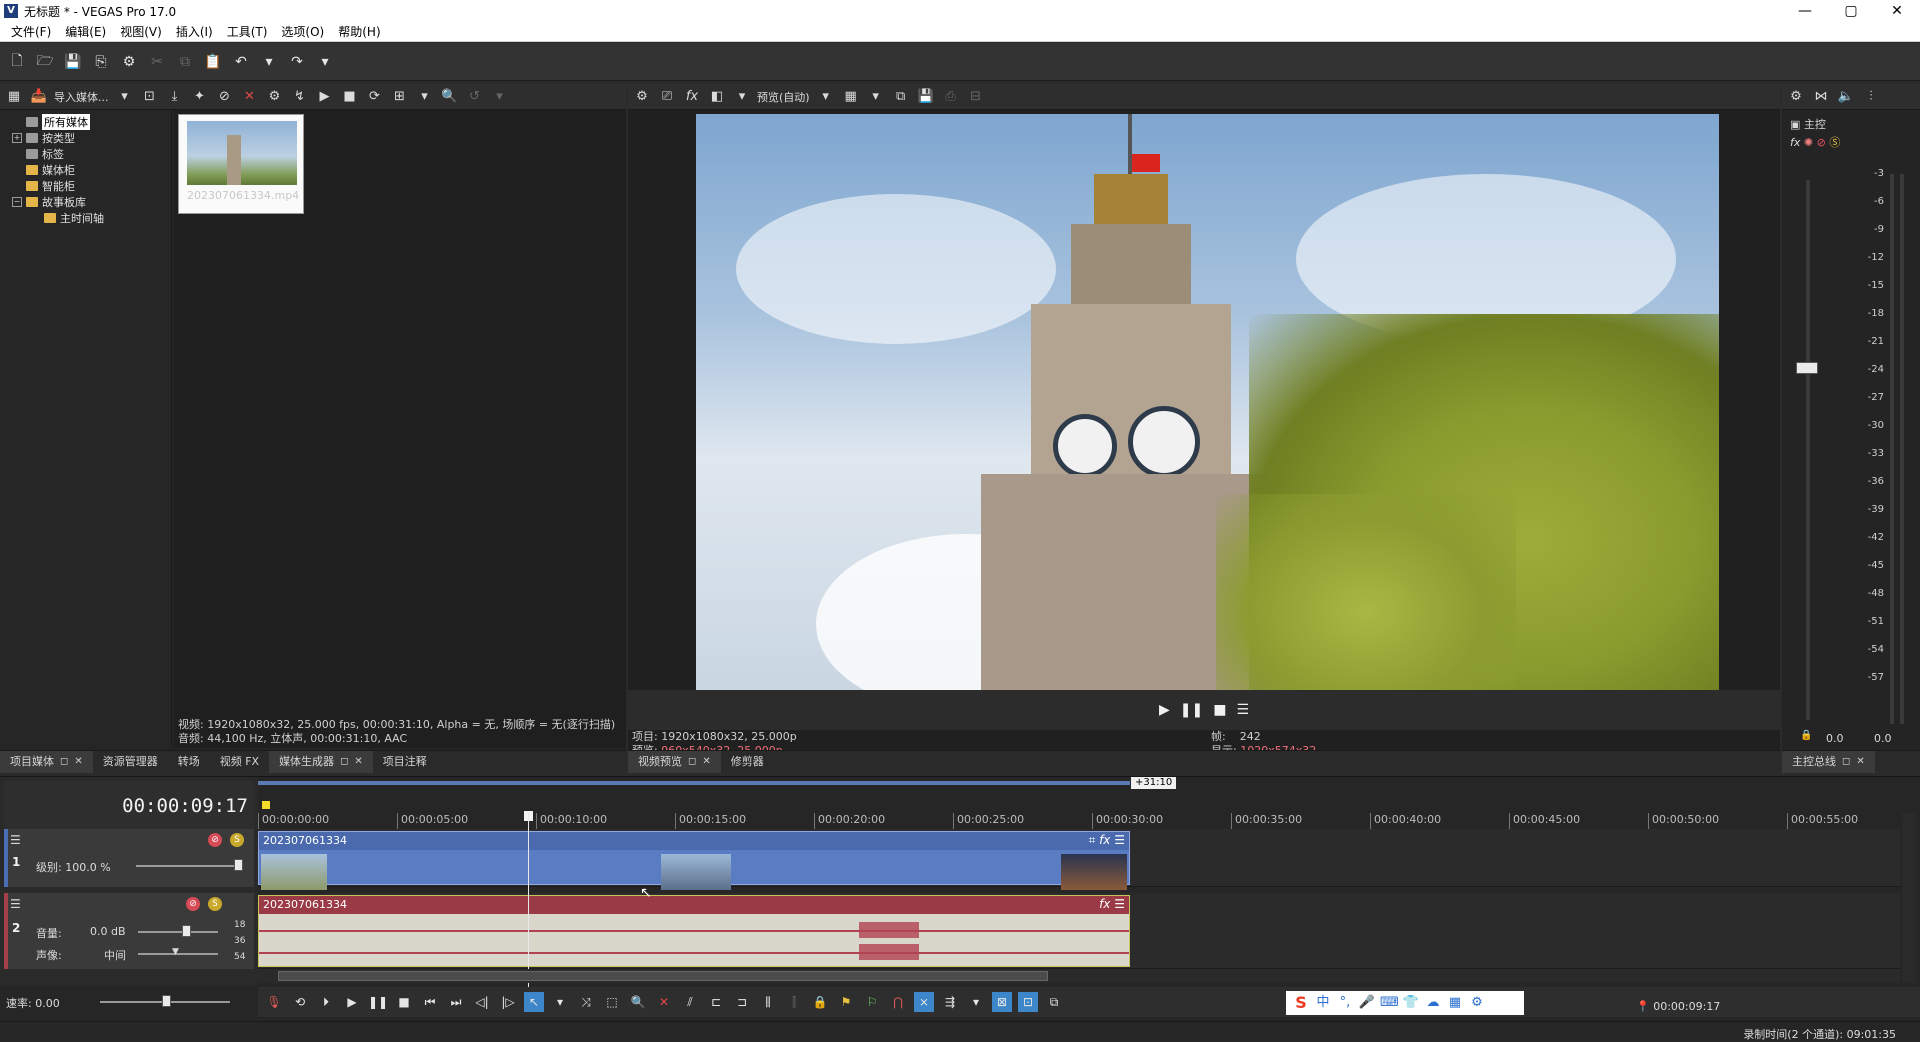 Image resolution: width=1920 pixels, height=1042 pixels. I want to click on ime-cloud-icon: ☁, so click(1433, 1003).